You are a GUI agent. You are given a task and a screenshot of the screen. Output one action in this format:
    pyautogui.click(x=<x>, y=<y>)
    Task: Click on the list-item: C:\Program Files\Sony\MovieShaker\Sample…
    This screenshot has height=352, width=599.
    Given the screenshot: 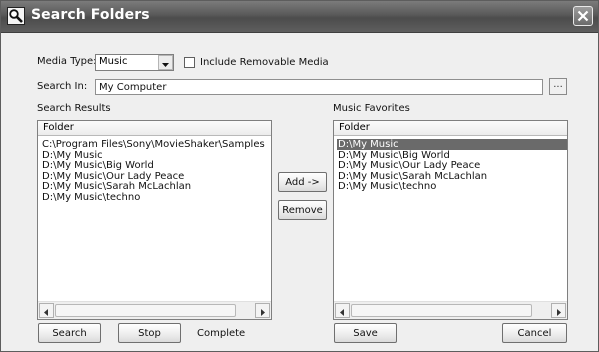 What is the action you would take?
    pyautogui.click(x=153, y=144)
    